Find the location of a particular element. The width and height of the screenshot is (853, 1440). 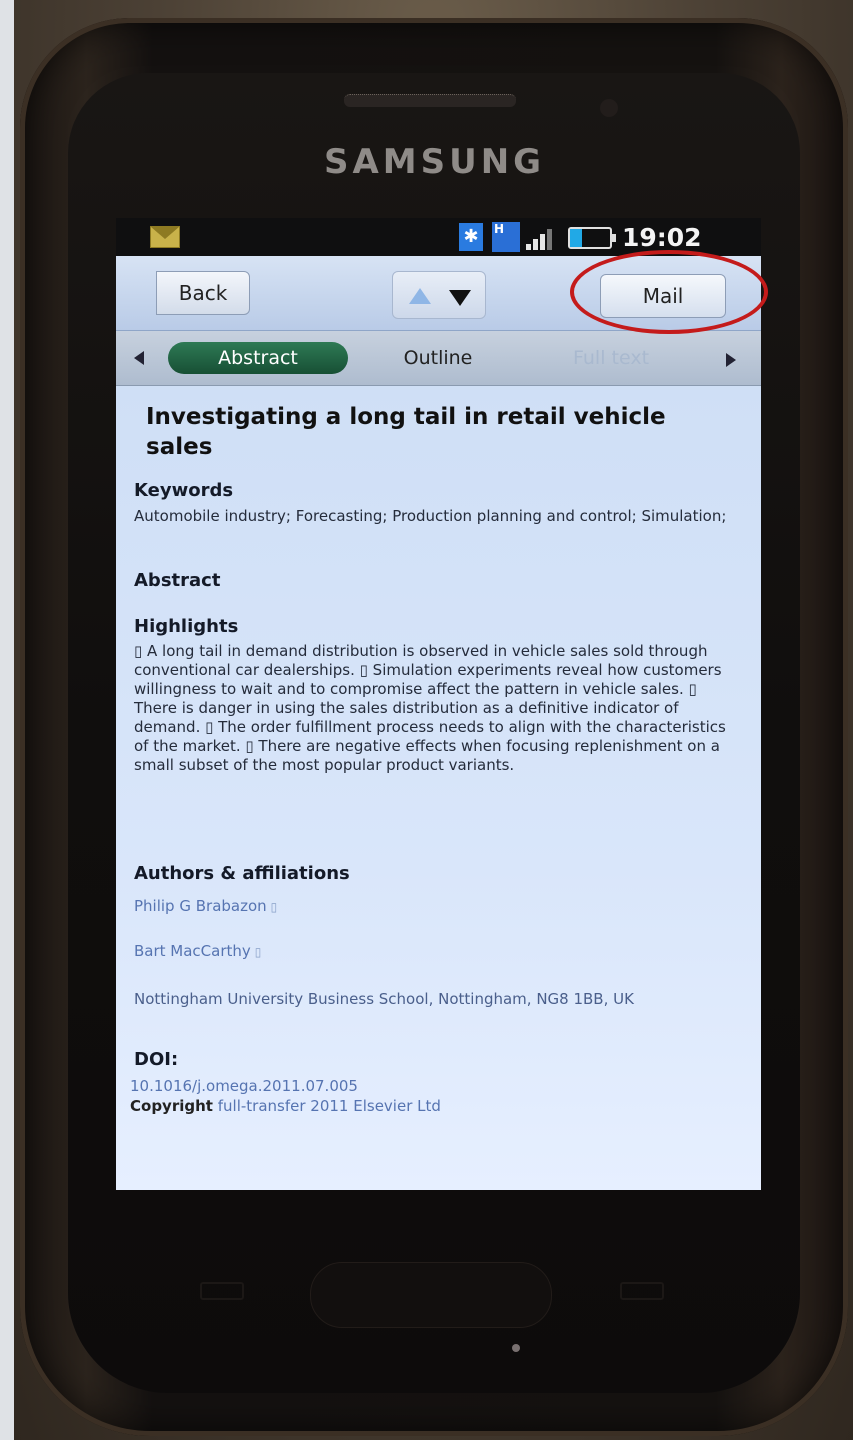

doi-heading: DOI: is located at coordinates (156, 1059).